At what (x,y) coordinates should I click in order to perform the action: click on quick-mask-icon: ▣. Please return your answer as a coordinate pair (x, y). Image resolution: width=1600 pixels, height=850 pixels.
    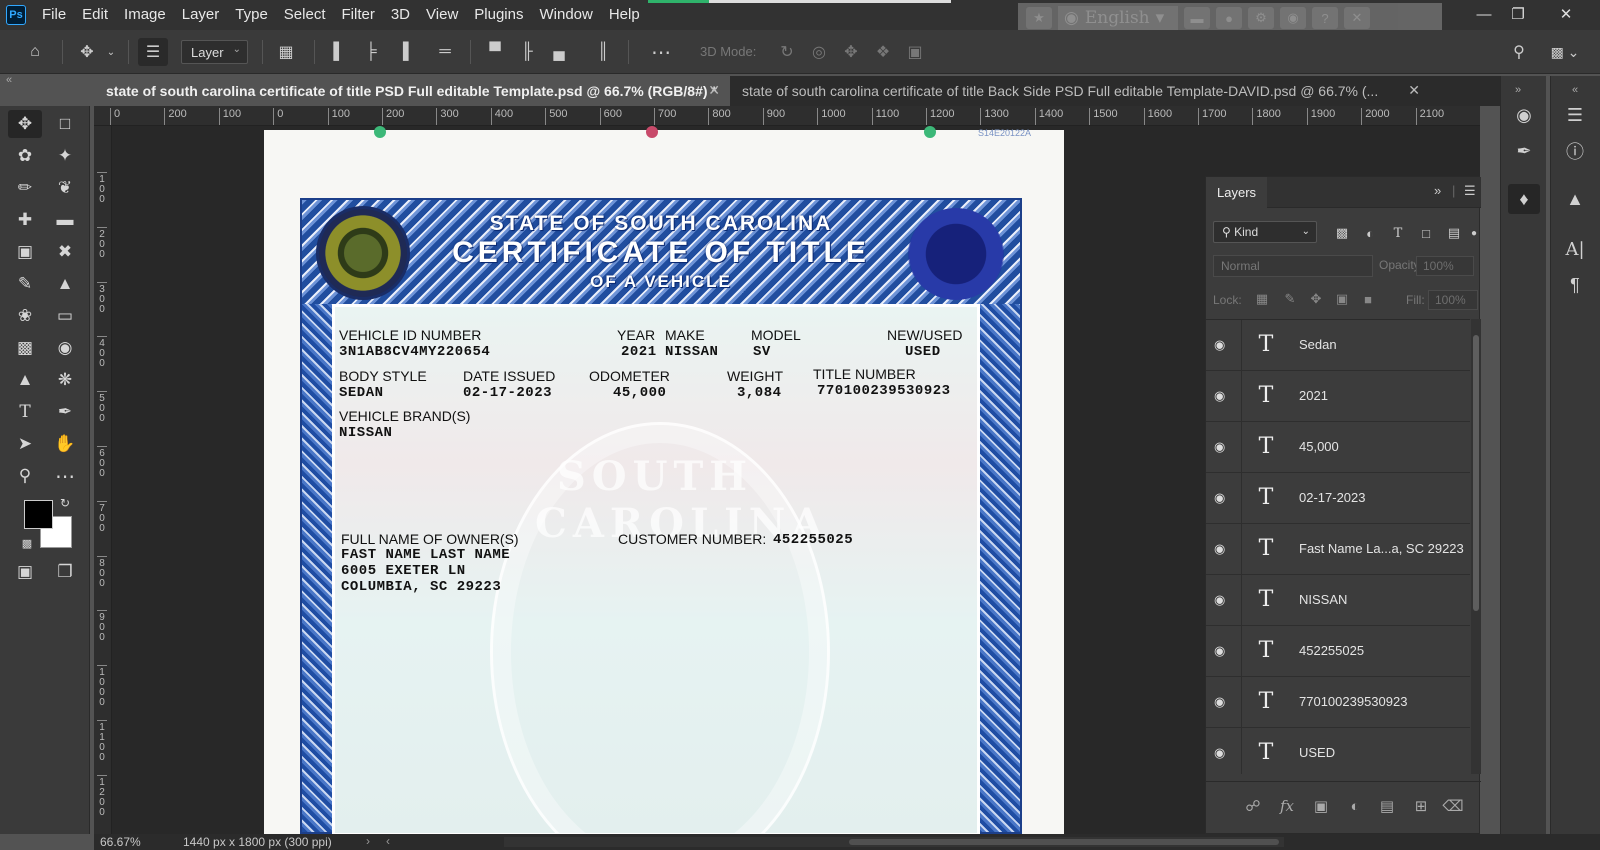
    Looking at the image, I should click on (25, 572).